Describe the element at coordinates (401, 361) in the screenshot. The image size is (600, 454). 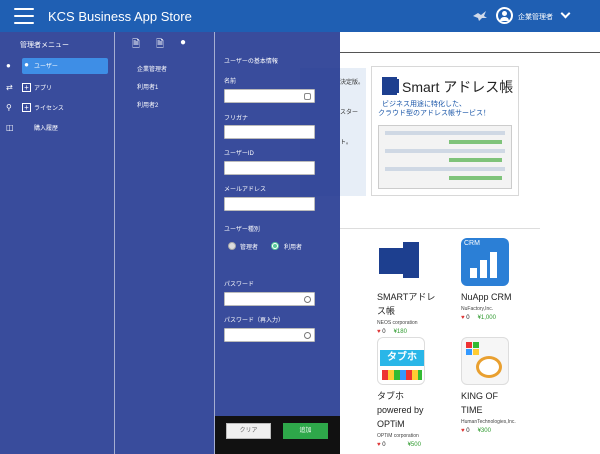
I see `tapuho-app-icon: タブホ` at that location.